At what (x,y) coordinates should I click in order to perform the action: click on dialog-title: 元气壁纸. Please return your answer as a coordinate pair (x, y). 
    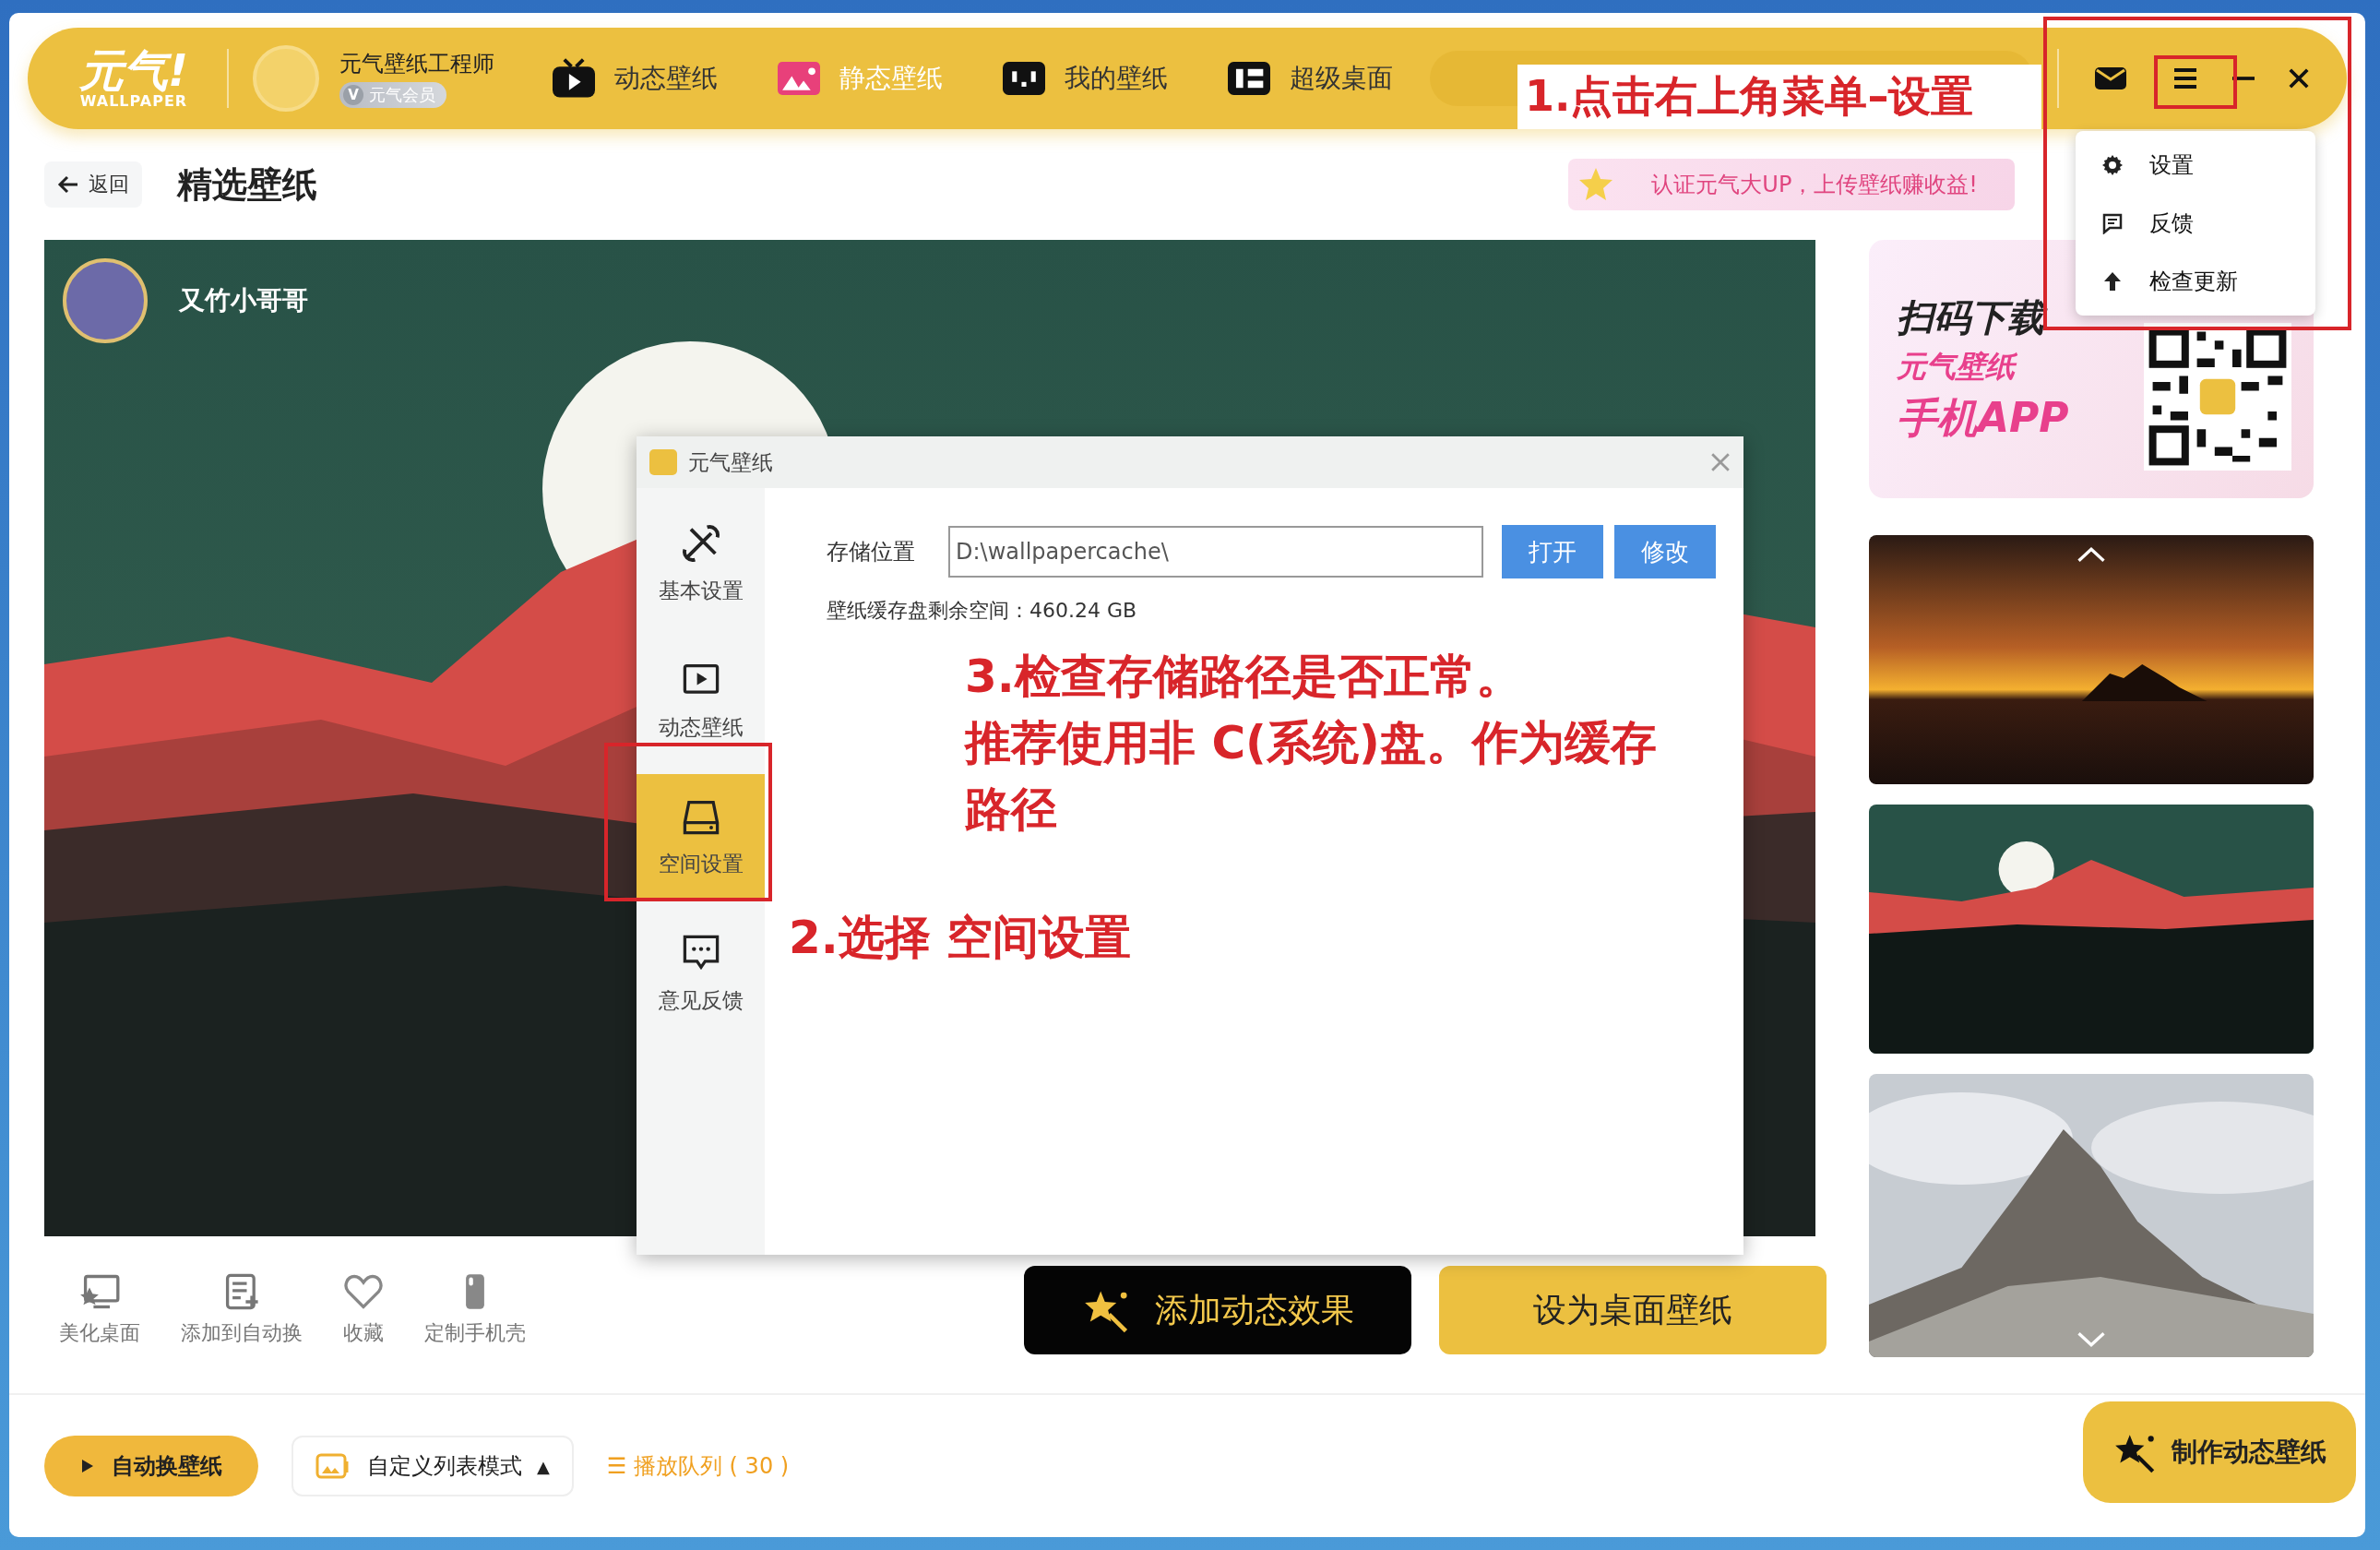
    Looking at the image, I should click on (730, 462).